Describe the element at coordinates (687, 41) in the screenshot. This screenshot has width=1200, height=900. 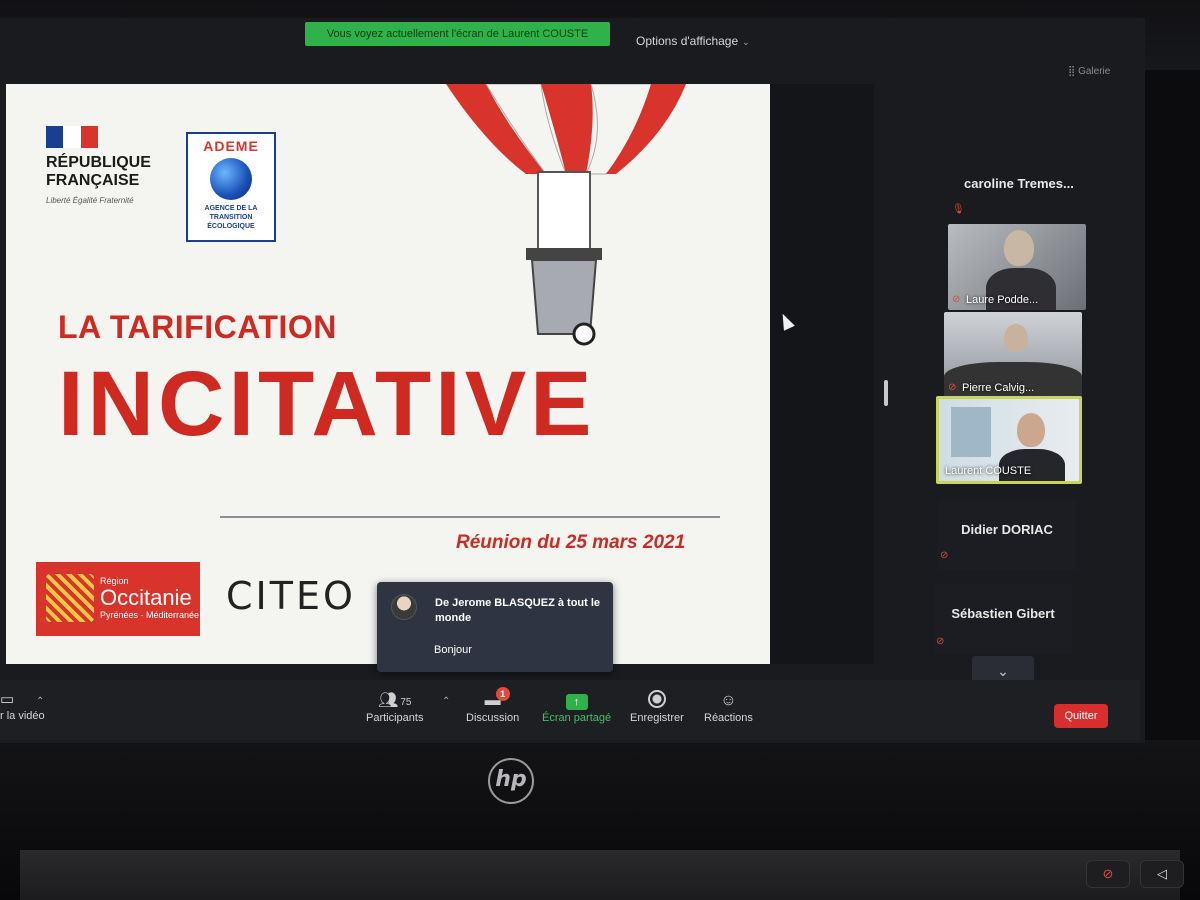
I see `view-options-label: Options d'affichage` at that location.